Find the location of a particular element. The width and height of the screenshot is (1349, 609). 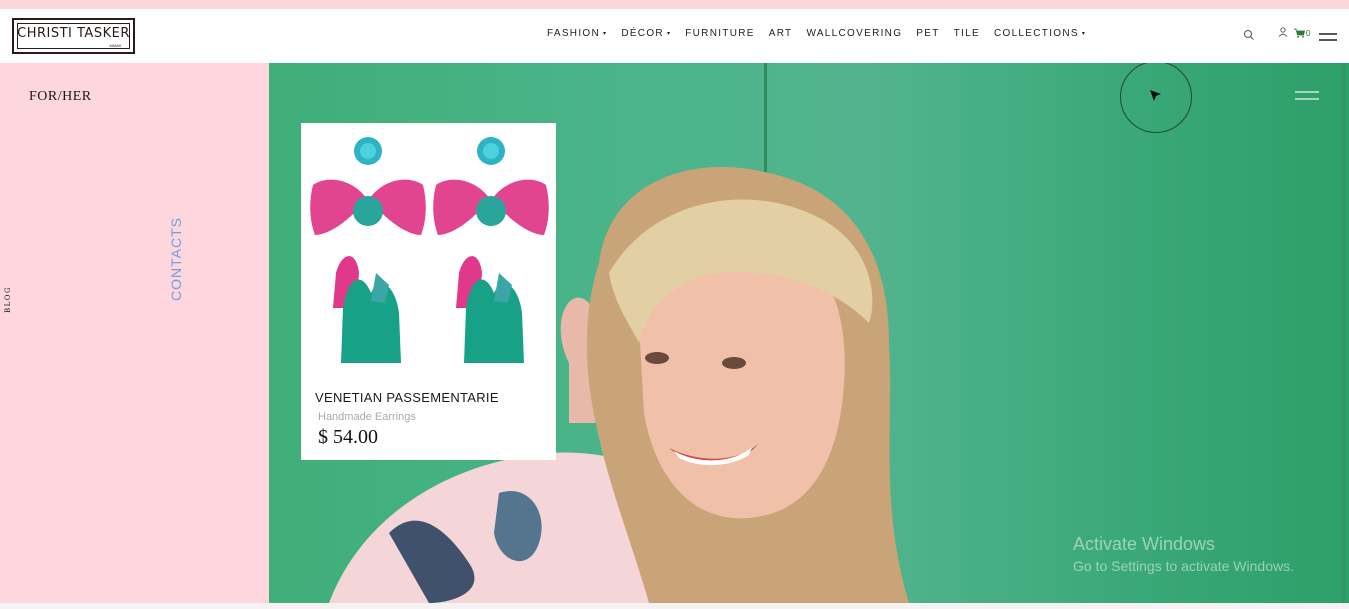

brand-sub: MIAMI is located at coordinates (115, 45).